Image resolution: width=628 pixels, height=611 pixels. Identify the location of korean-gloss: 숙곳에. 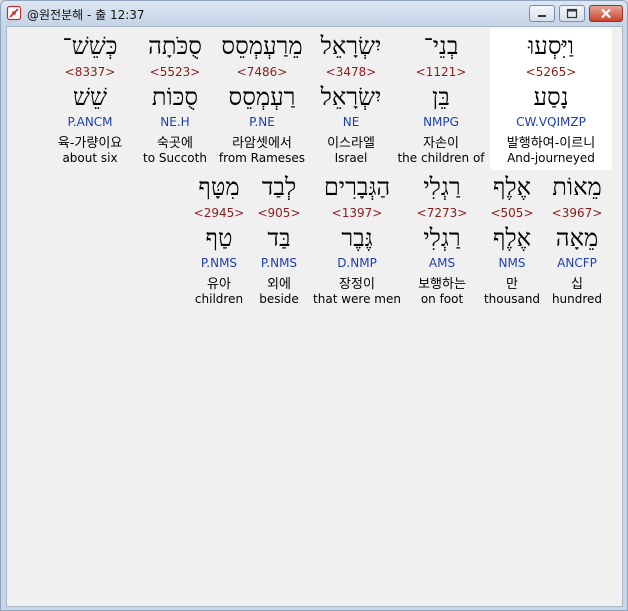
(175, 143).